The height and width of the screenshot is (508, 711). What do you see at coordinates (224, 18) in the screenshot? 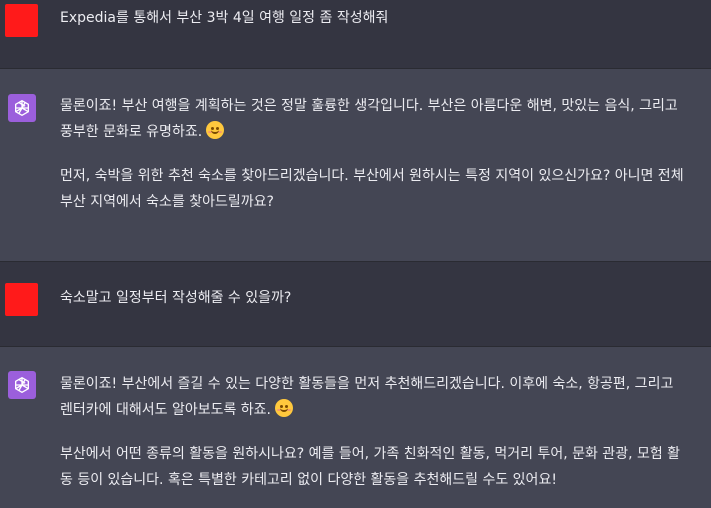
I see `message-paragraph: Expedia를 통해서 부산 3박 4일 여행 일정 좀 작성해줘` at bounding box center [224, 18].